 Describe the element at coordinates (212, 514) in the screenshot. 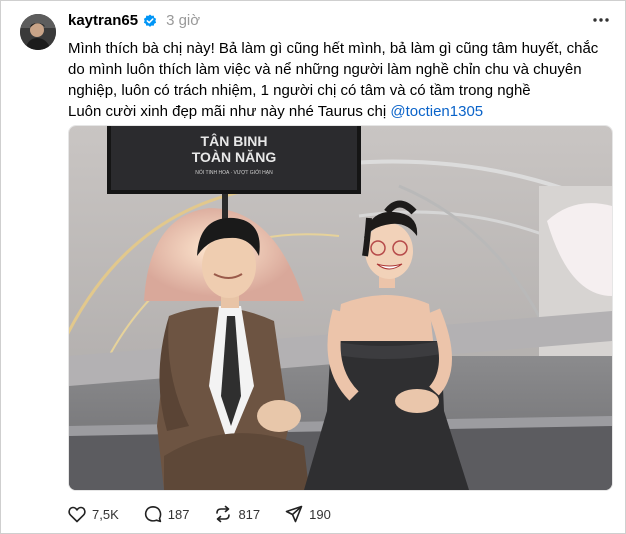

I see `action-bar: 7,5K 187 817 190` at that location.